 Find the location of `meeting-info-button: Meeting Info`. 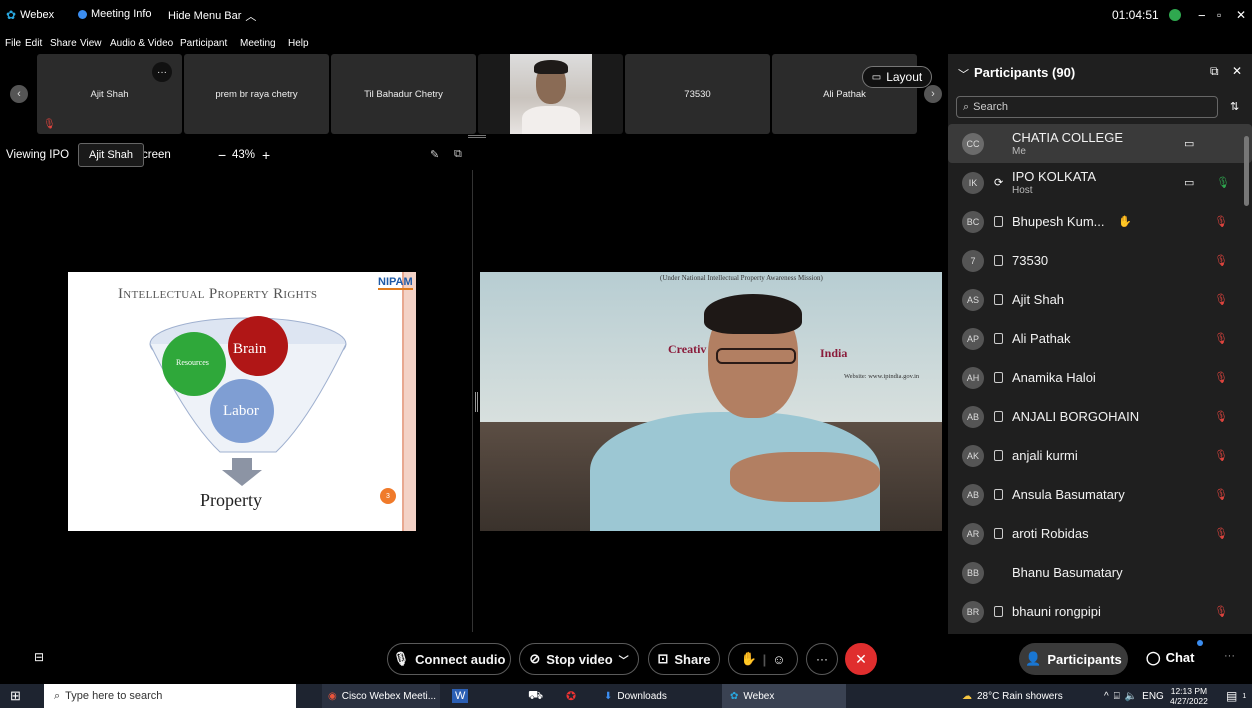

meeting-info-button: Meeting Info is located at coordinates (115, 14).